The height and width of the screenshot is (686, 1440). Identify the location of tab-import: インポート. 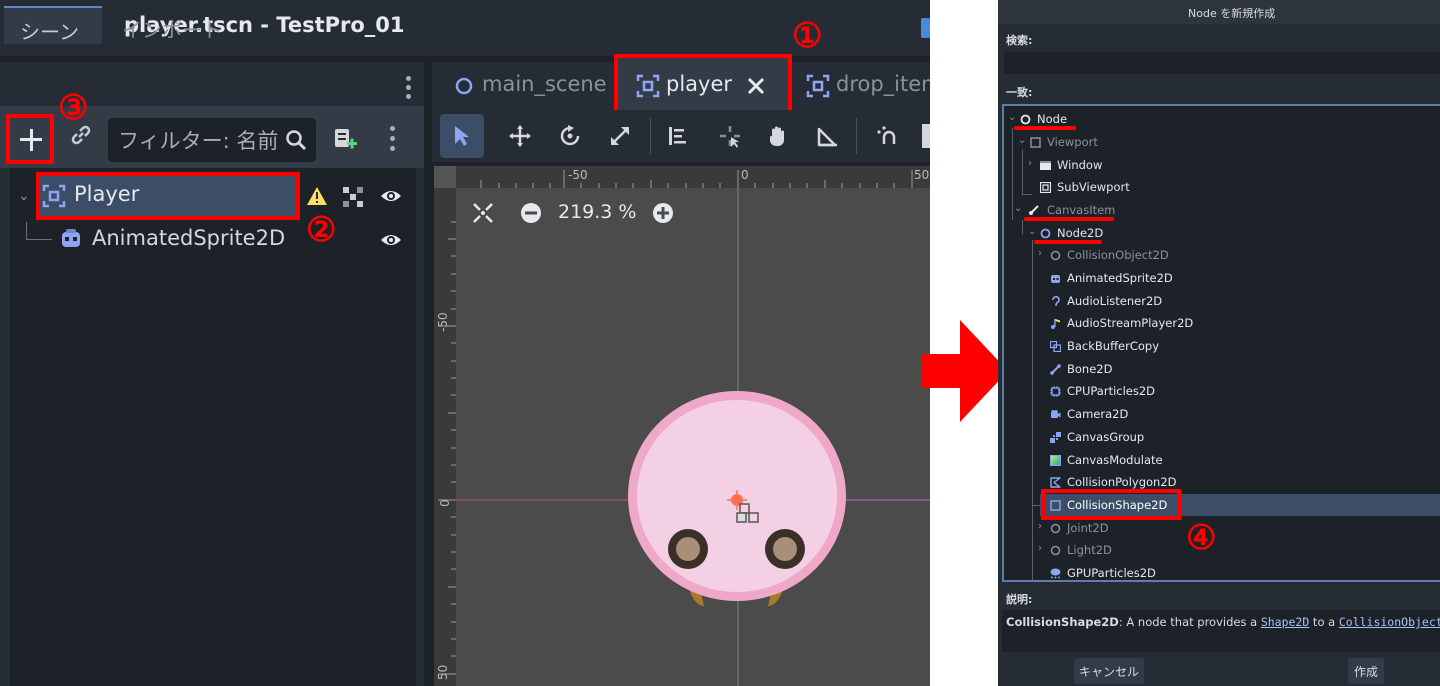
(176, 25).